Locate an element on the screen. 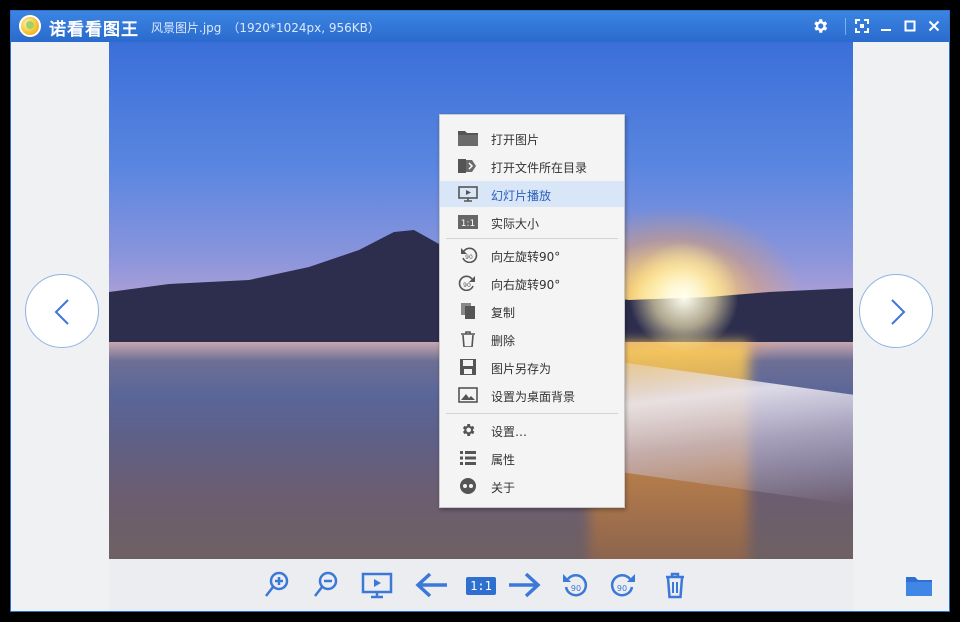  maximize-button is located at coordinates (910, 26).